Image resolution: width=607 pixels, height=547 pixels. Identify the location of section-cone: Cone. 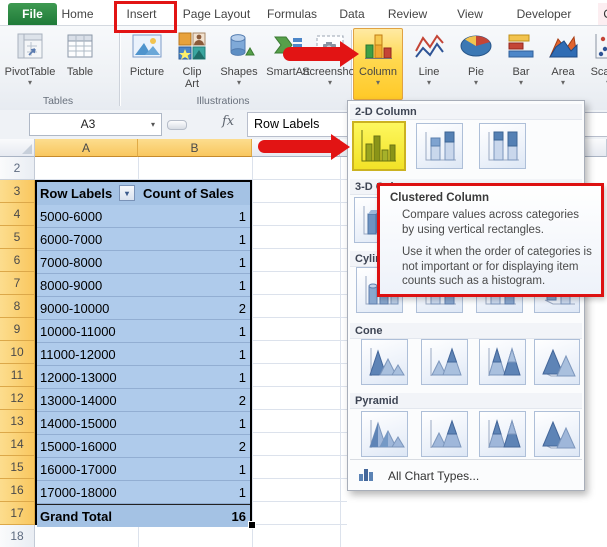
(466, 331).